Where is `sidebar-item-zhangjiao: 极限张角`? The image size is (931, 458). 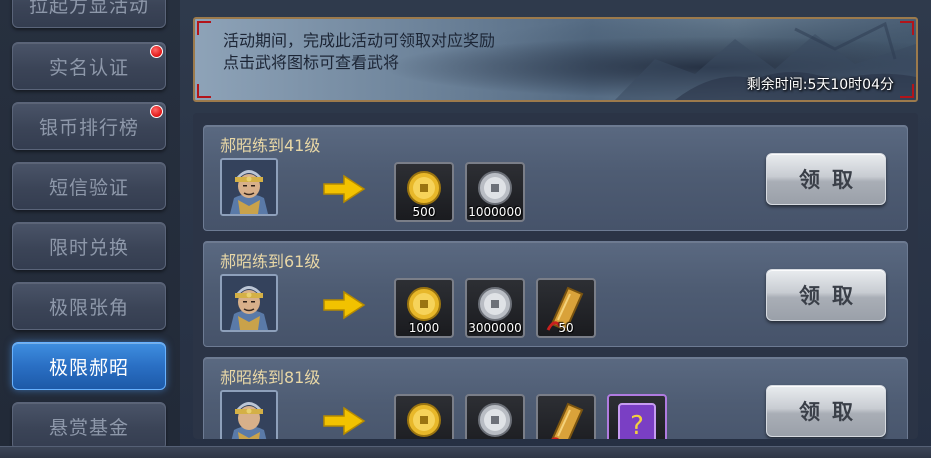
sidebar-item-zhangjiao: 极限张角 is located at coordinates (89, 306).